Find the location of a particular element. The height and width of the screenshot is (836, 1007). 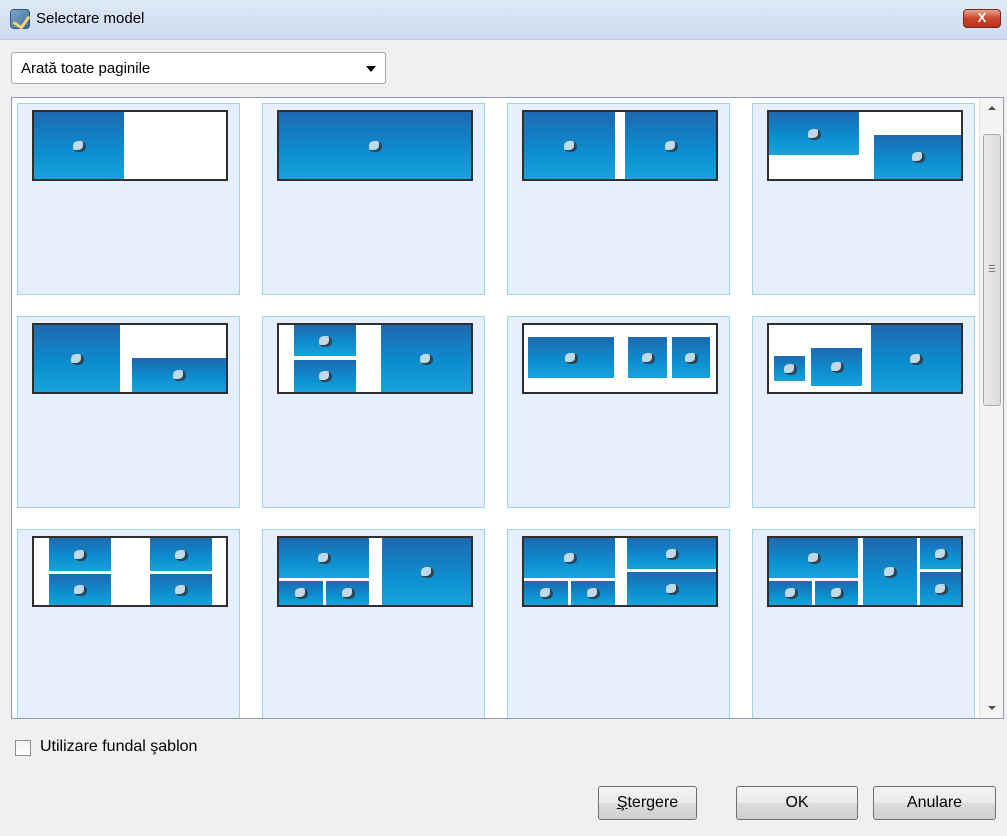

vertical-scrollbar is located at coordinates (991, 408).